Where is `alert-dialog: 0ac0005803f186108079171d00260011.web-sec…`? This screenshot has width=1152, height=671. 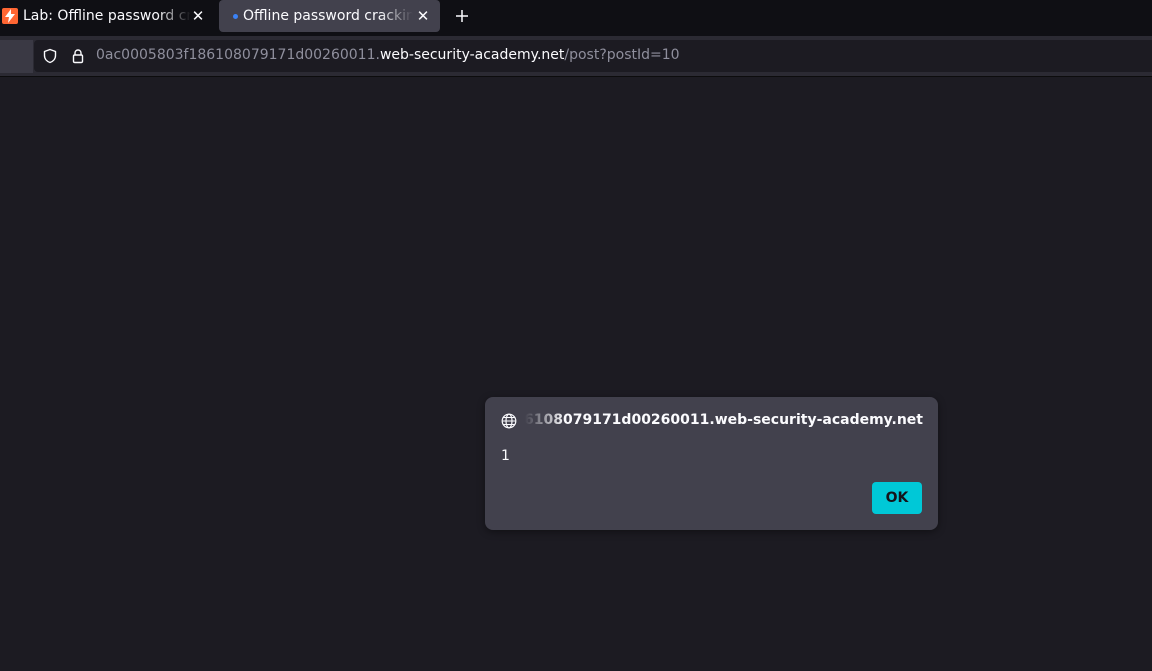 alert-dialog: 0ac0005803f186108079171d00260011.web-sec… is located at coordinates (711, 463).